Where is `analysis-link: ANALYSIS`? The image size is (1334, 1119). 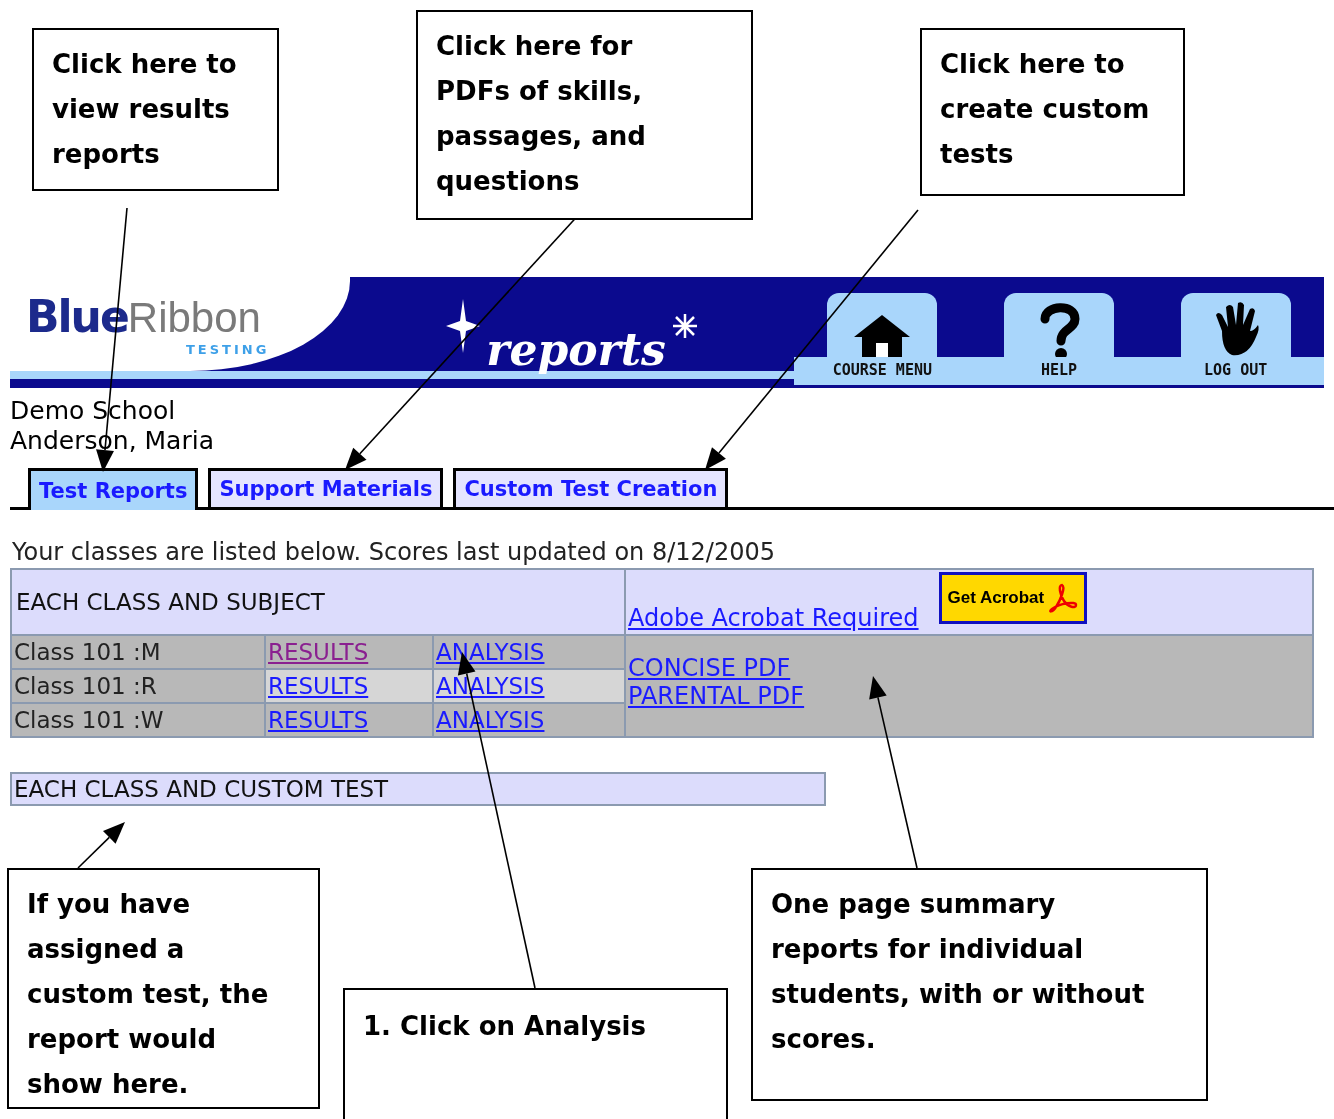 analysis-link: ANALYSIS is located at coordinates (490, 652).